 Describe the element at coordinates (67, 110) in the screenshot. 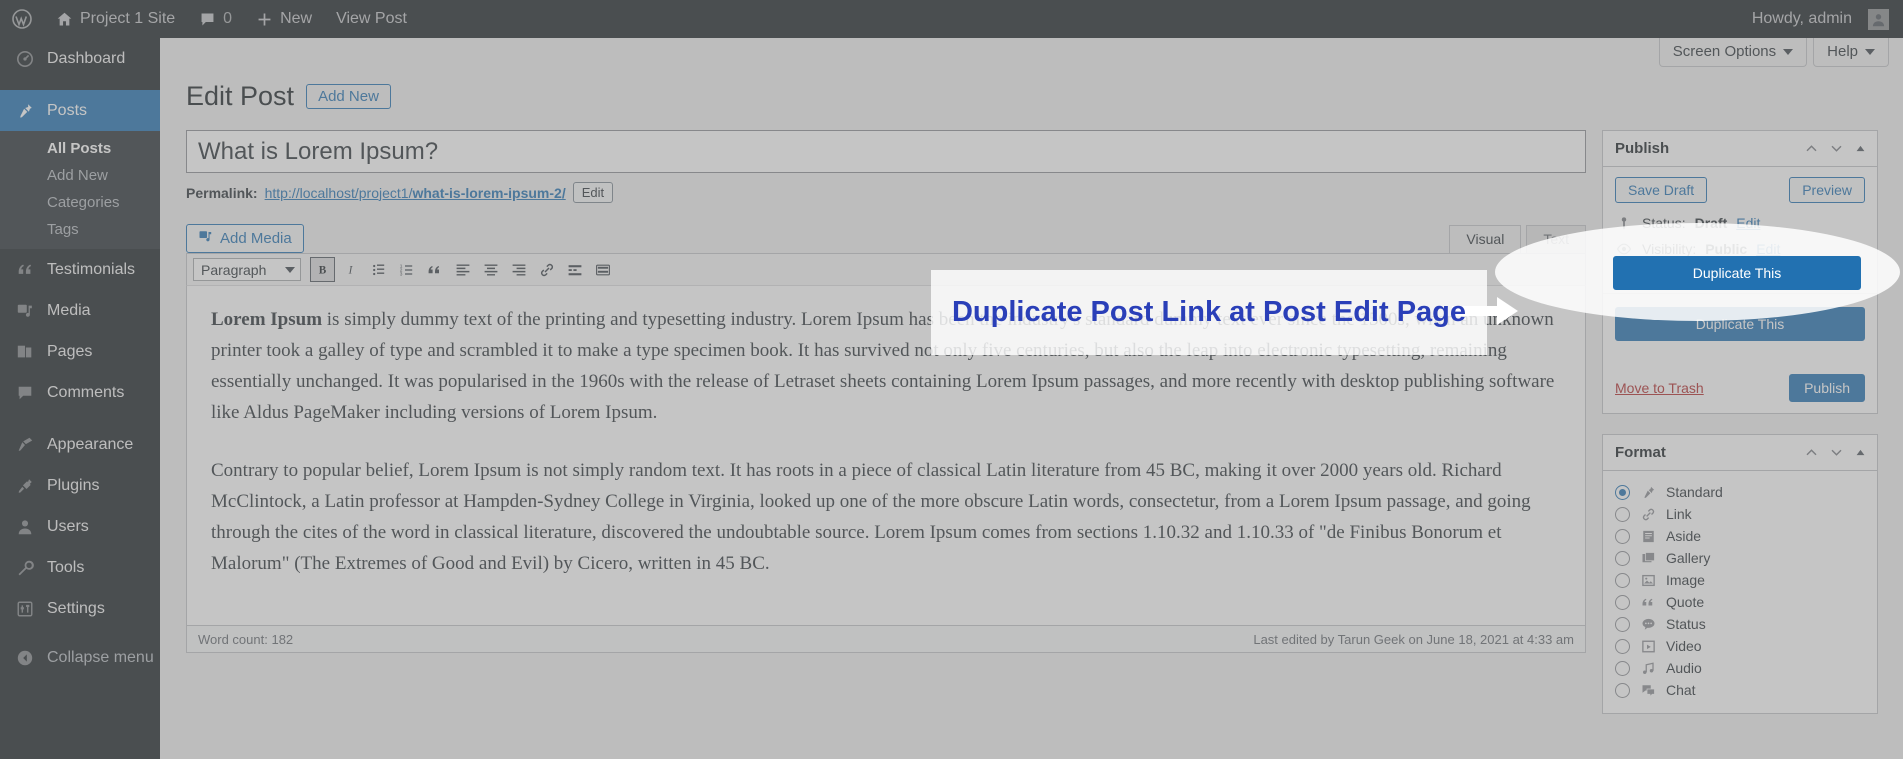

I see `sidebar-item-label: Posts` at that location.